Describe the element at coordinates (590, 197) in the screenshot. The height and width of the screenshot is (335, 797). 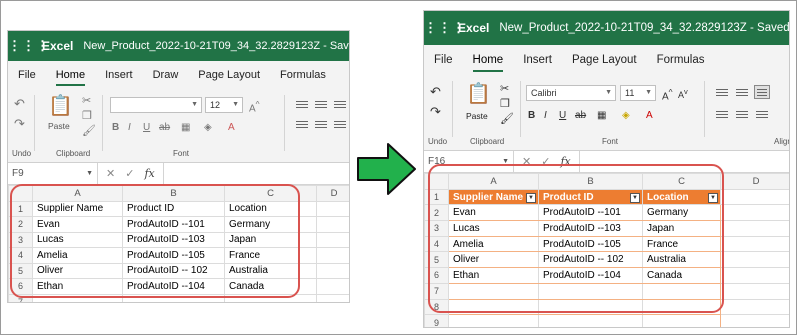
I see `table-header-cell: Product ID ▼` at that location.